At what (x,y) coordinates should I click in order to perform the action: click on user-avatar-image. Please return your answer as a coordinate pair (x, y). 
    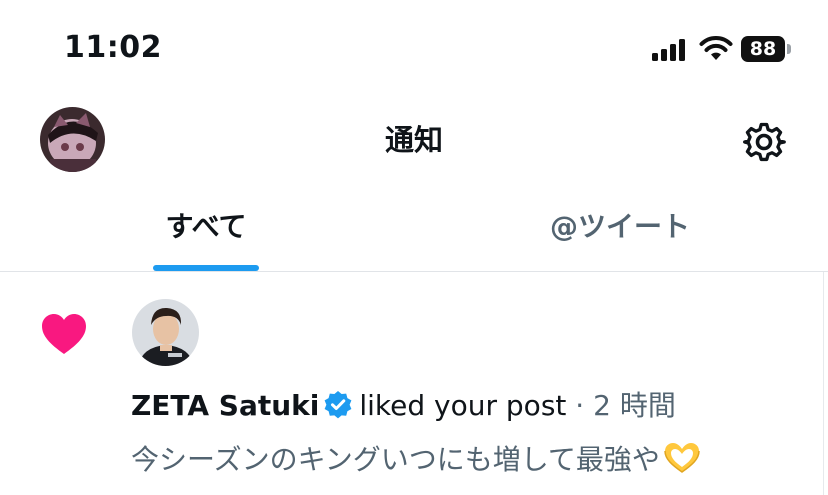
    Looking at the image, I should click on (165, 332).